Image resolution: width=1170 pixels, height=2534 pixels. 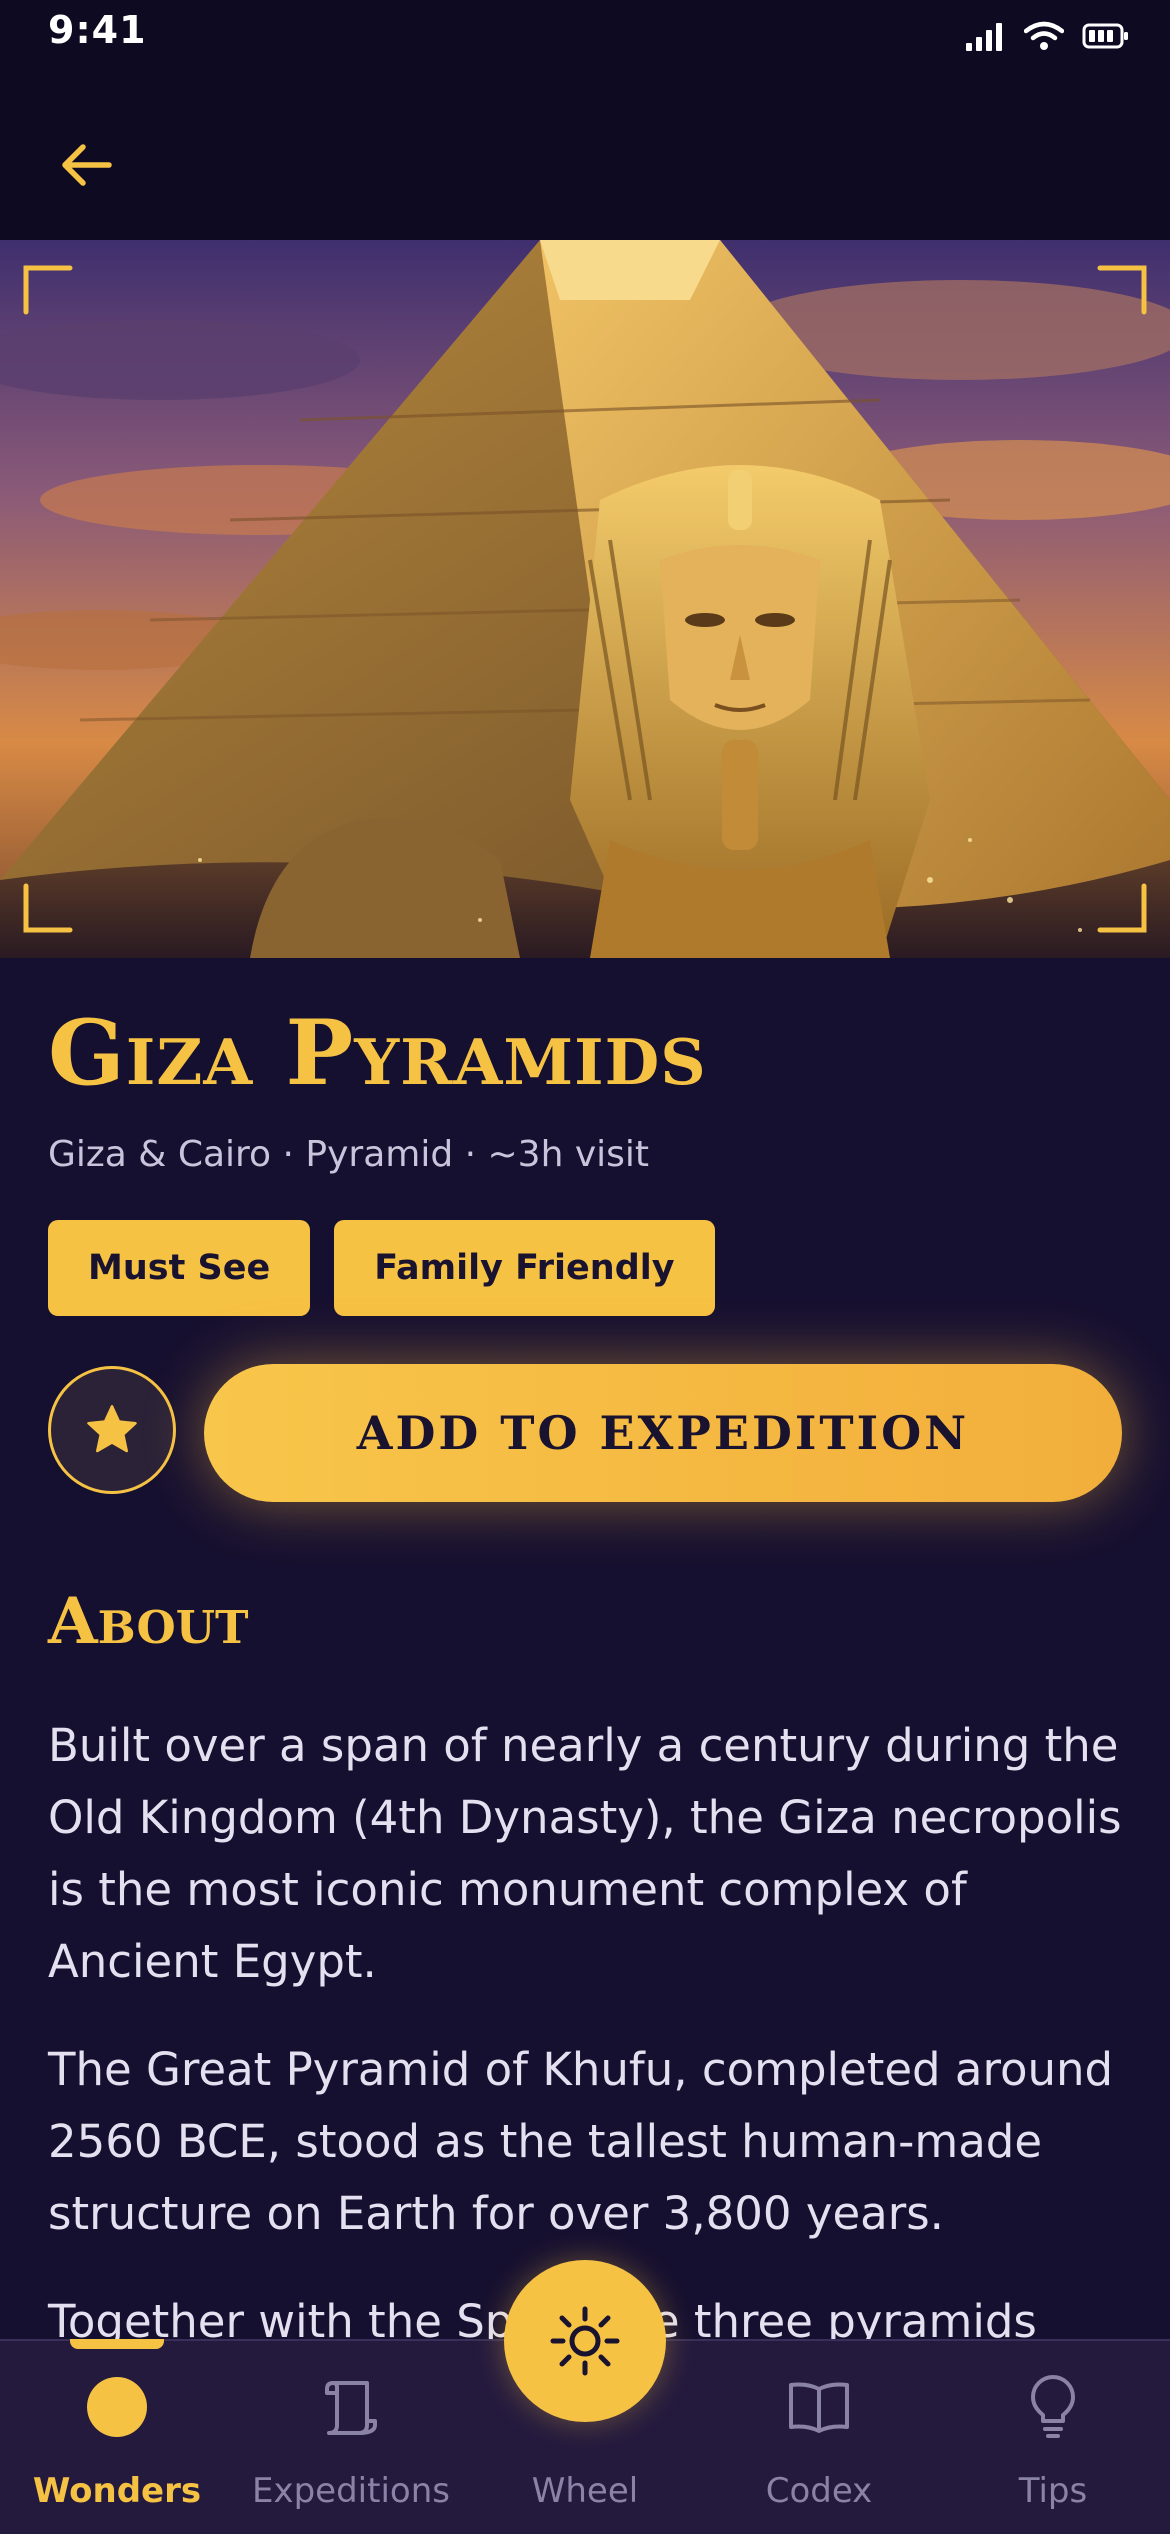 What do you see at coordinates (585, 2491) in the screenshot?
I see `tab-wheel-label: Wheel` at bounding box center [585, 2491].